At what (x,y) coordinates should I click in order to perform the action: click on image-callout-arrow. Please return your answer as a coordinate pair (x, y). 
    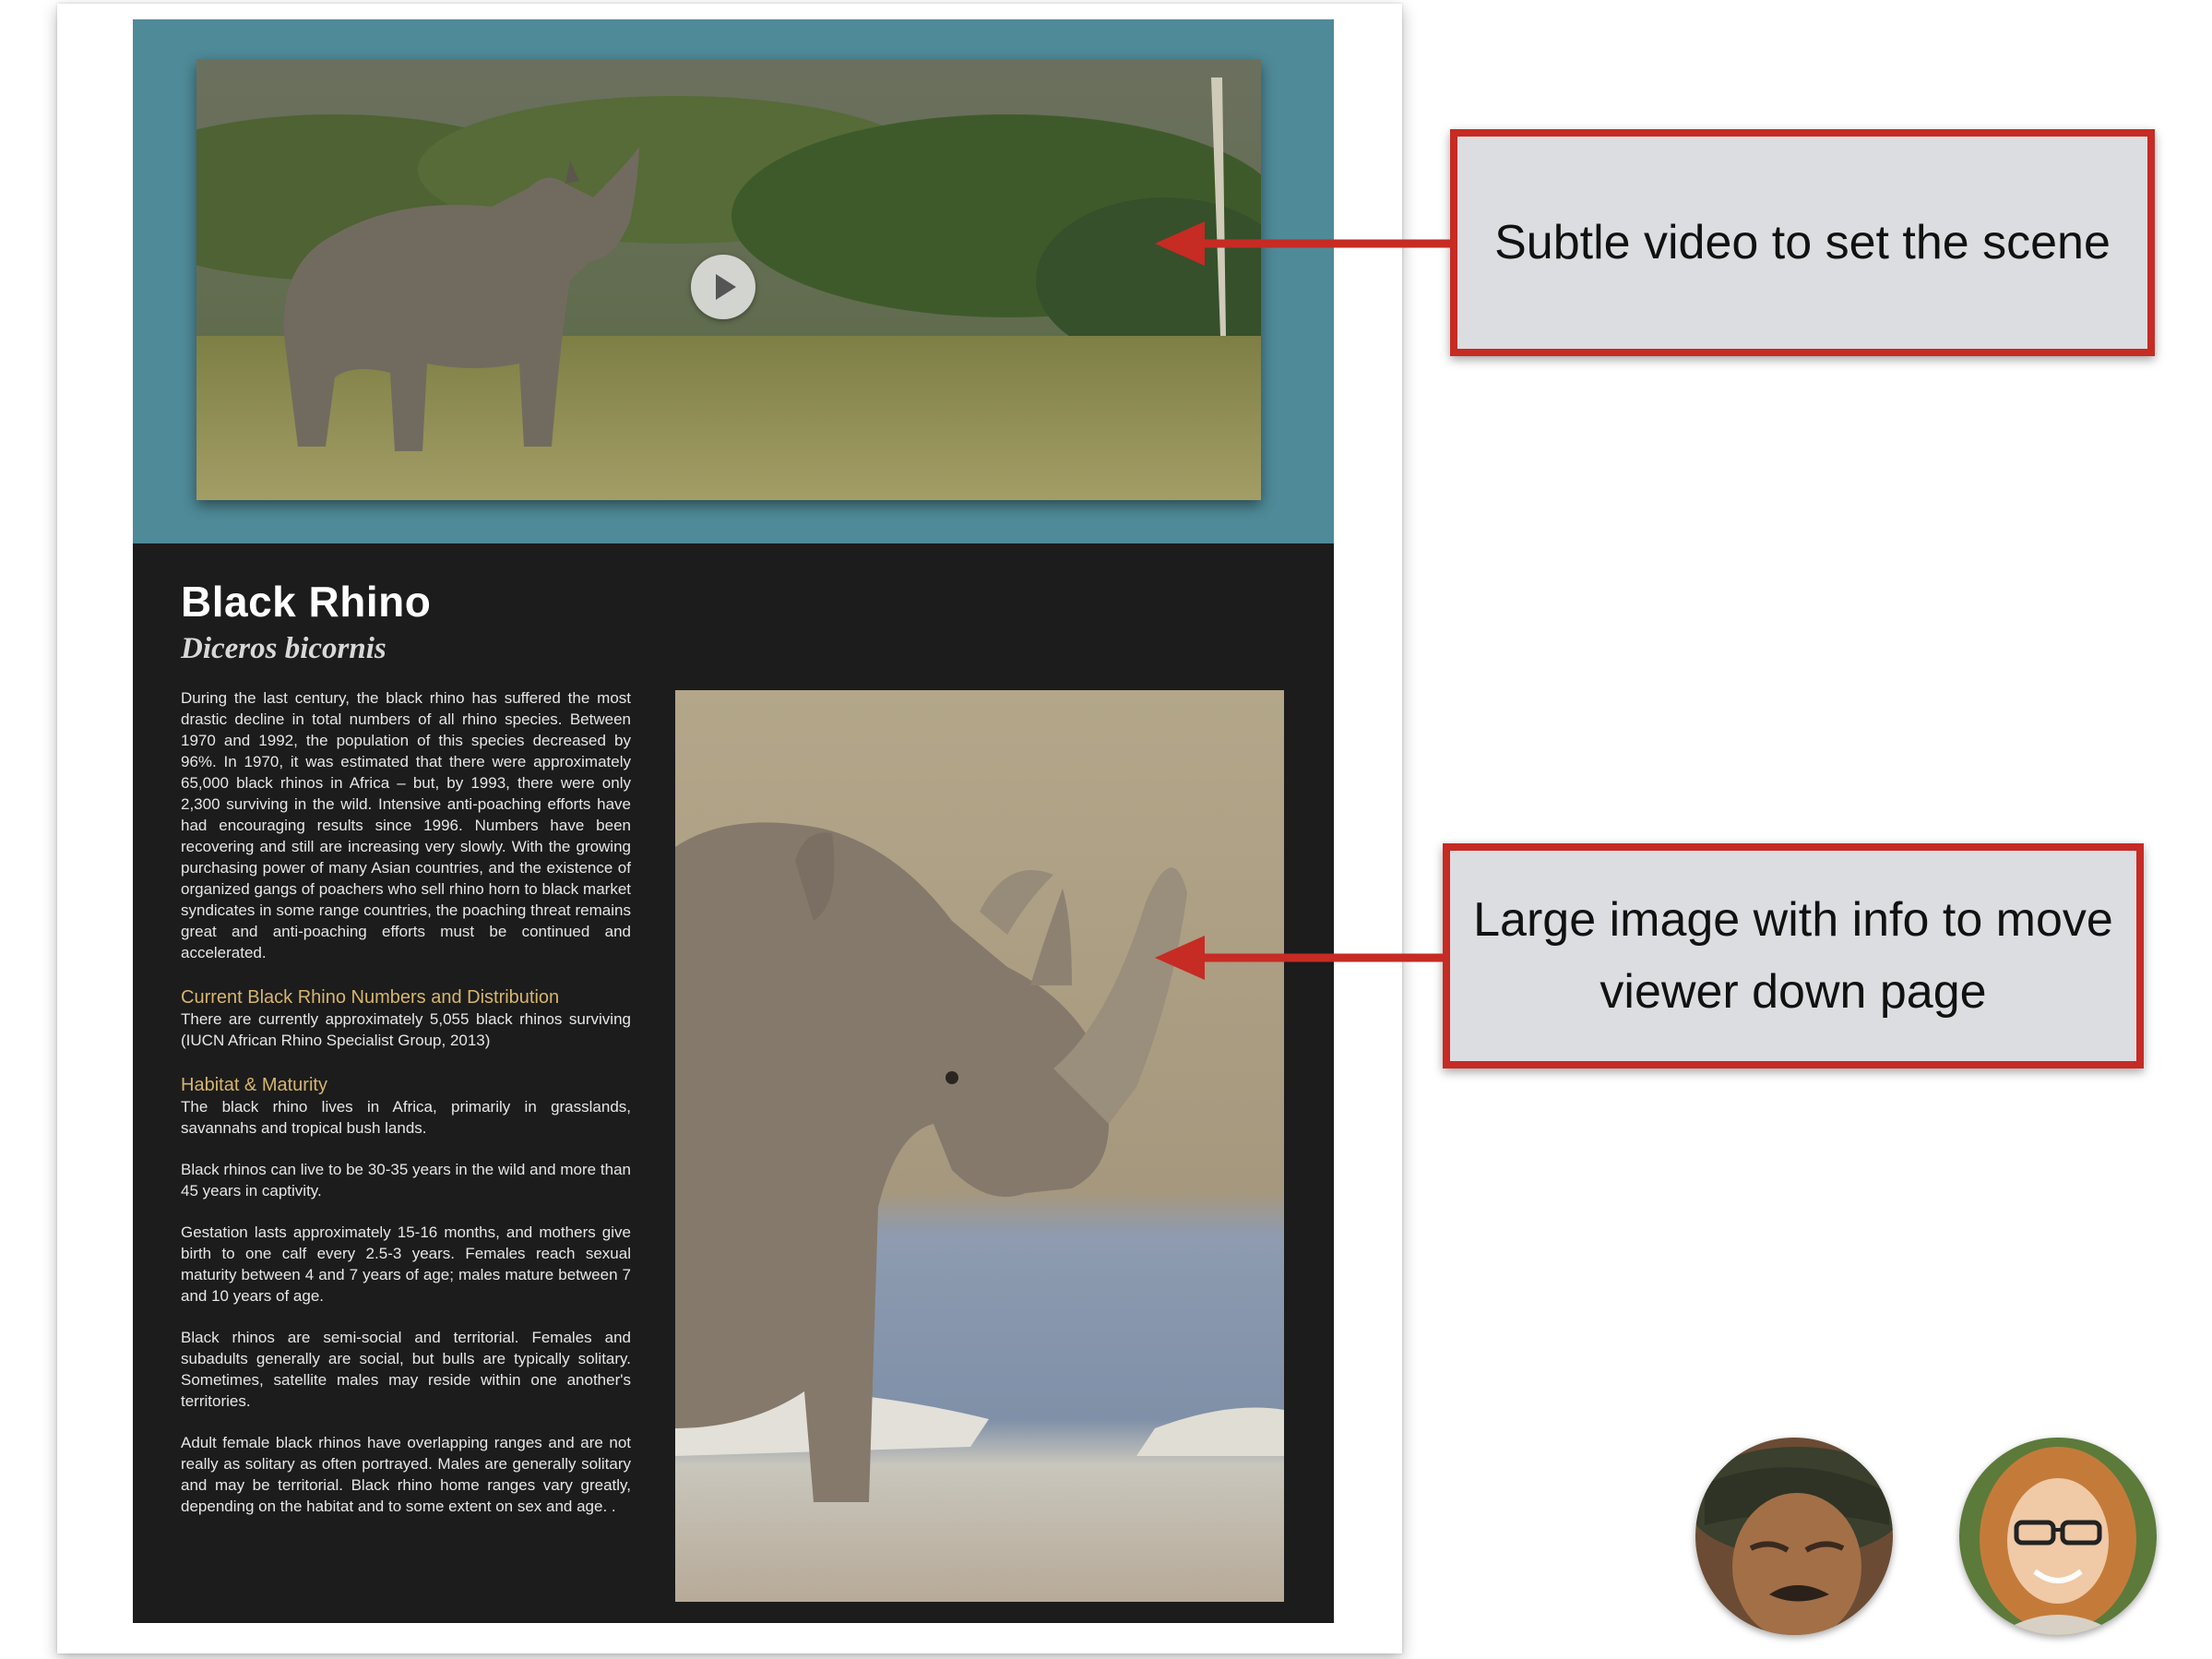
    Looking at the image, I should click on (1300, 958).